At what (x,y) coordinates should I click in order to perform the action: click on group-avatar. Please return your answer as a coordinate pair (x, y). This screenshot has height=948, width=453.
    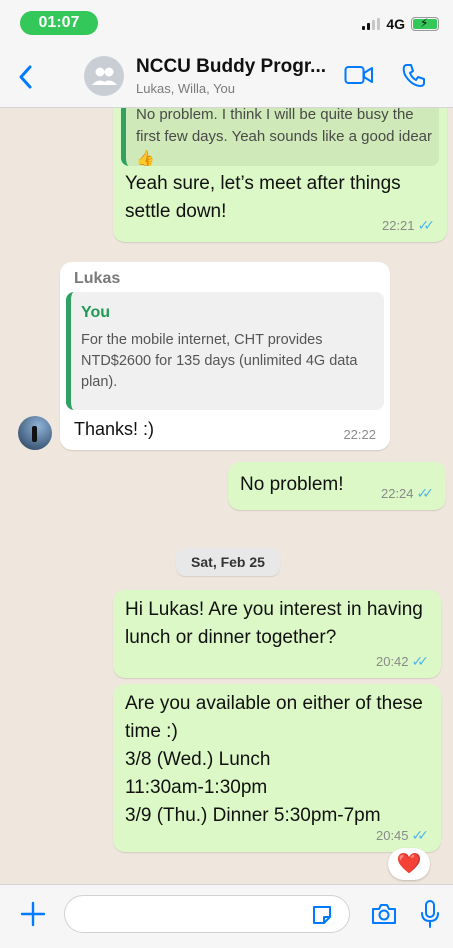
    Looking at the image, I should click on (104, 76).